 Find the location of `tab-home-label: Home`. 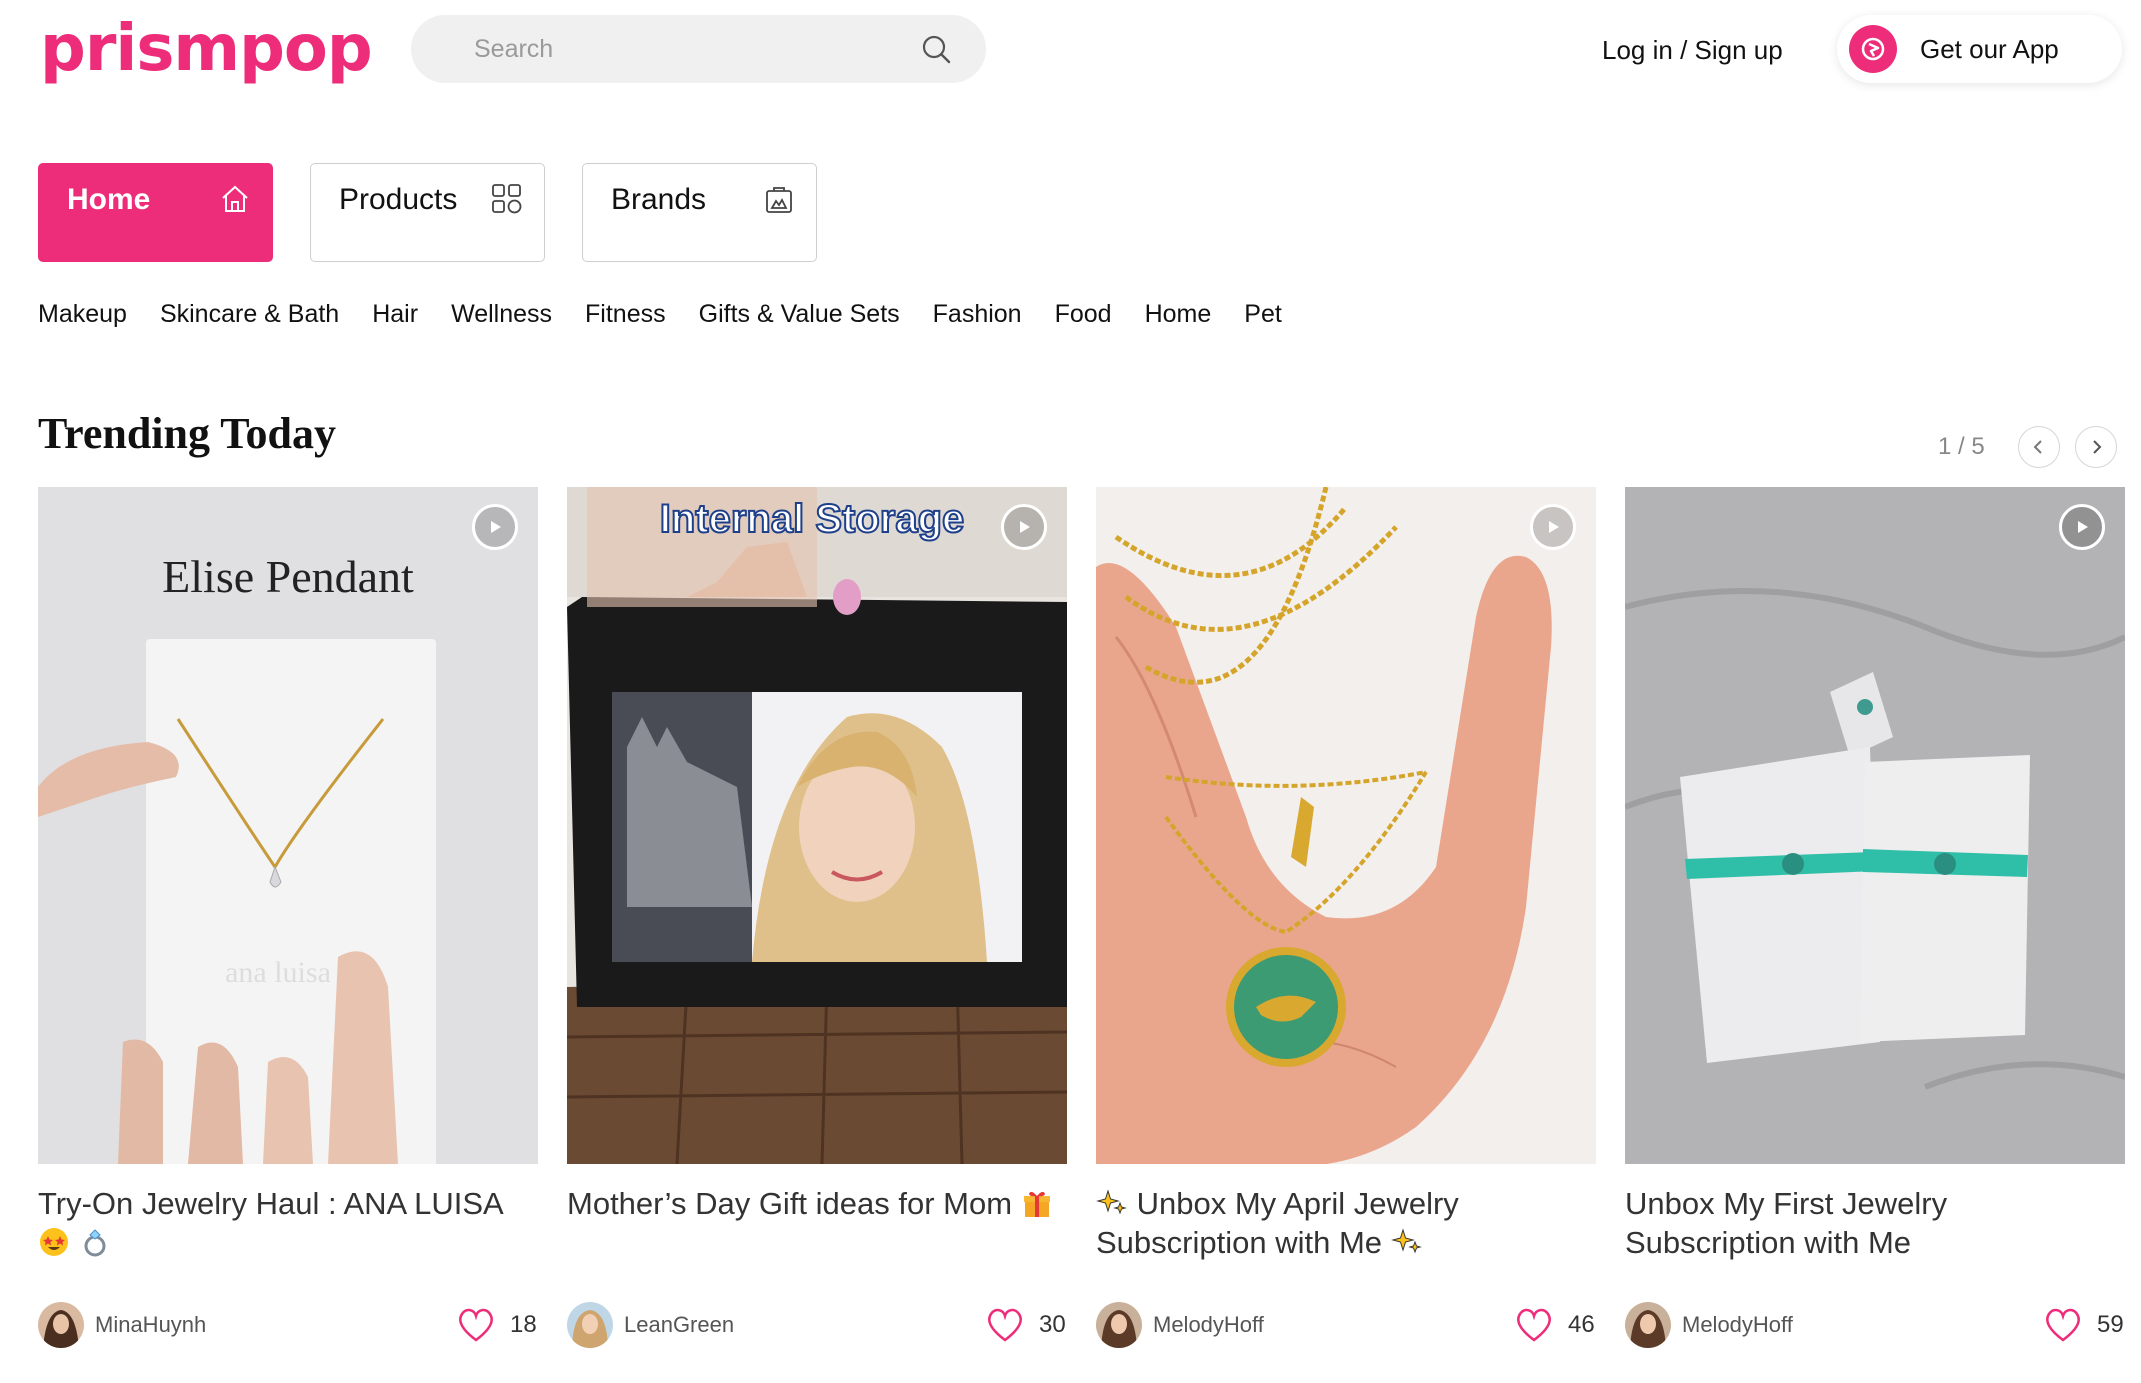

tab-home-label: Home is located at coordinates (109, 199).